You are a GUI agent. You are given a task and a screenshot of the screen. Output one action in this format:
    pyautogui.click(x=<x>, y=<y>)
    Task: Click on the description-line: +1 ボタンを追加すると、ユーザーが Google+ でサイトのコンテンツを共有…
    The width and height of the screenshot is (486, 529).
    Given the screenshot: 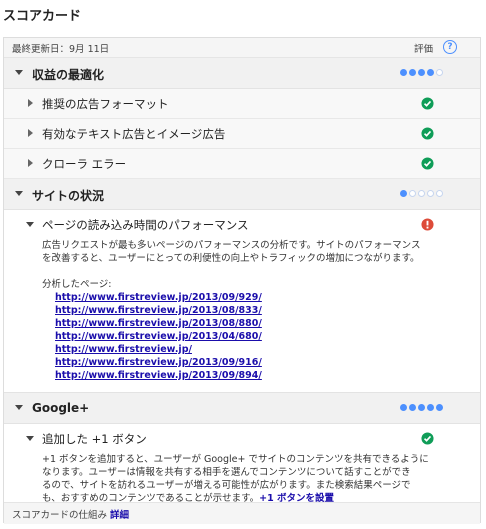 What is the action you would take?
    pyautogui.click(x=235, y=459)
    